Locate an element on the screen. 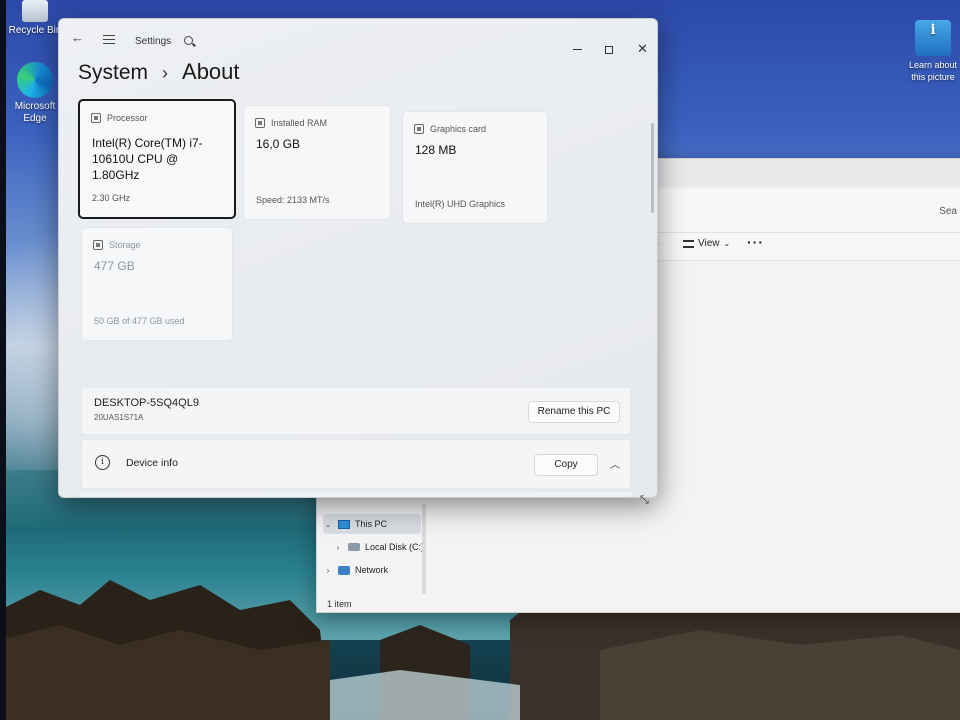  search-icon is located at coordinates (188, 40).